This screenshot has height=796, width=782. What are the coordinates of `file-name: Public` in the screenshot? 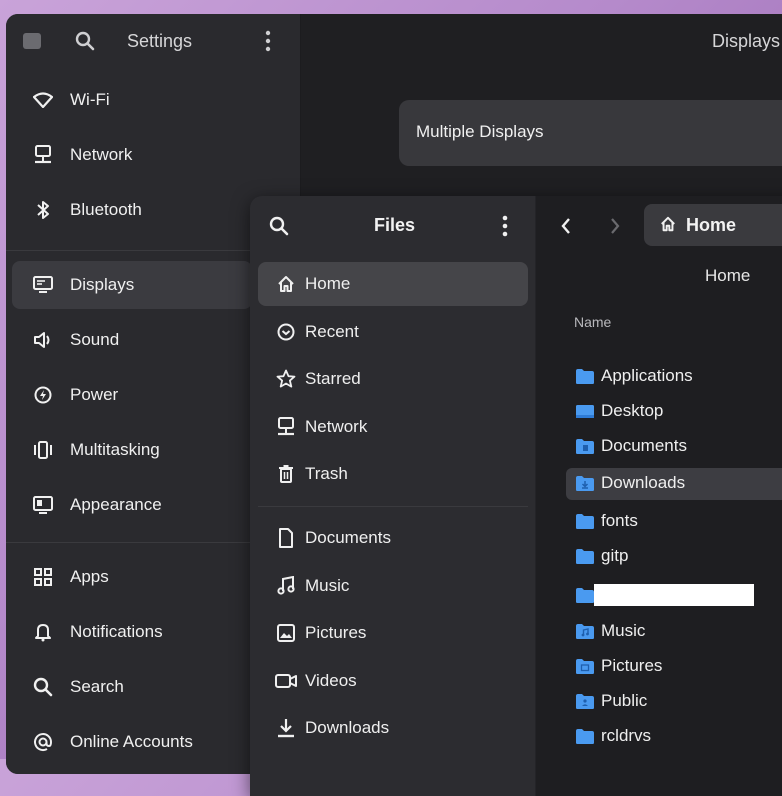 It's located at (624, 700).